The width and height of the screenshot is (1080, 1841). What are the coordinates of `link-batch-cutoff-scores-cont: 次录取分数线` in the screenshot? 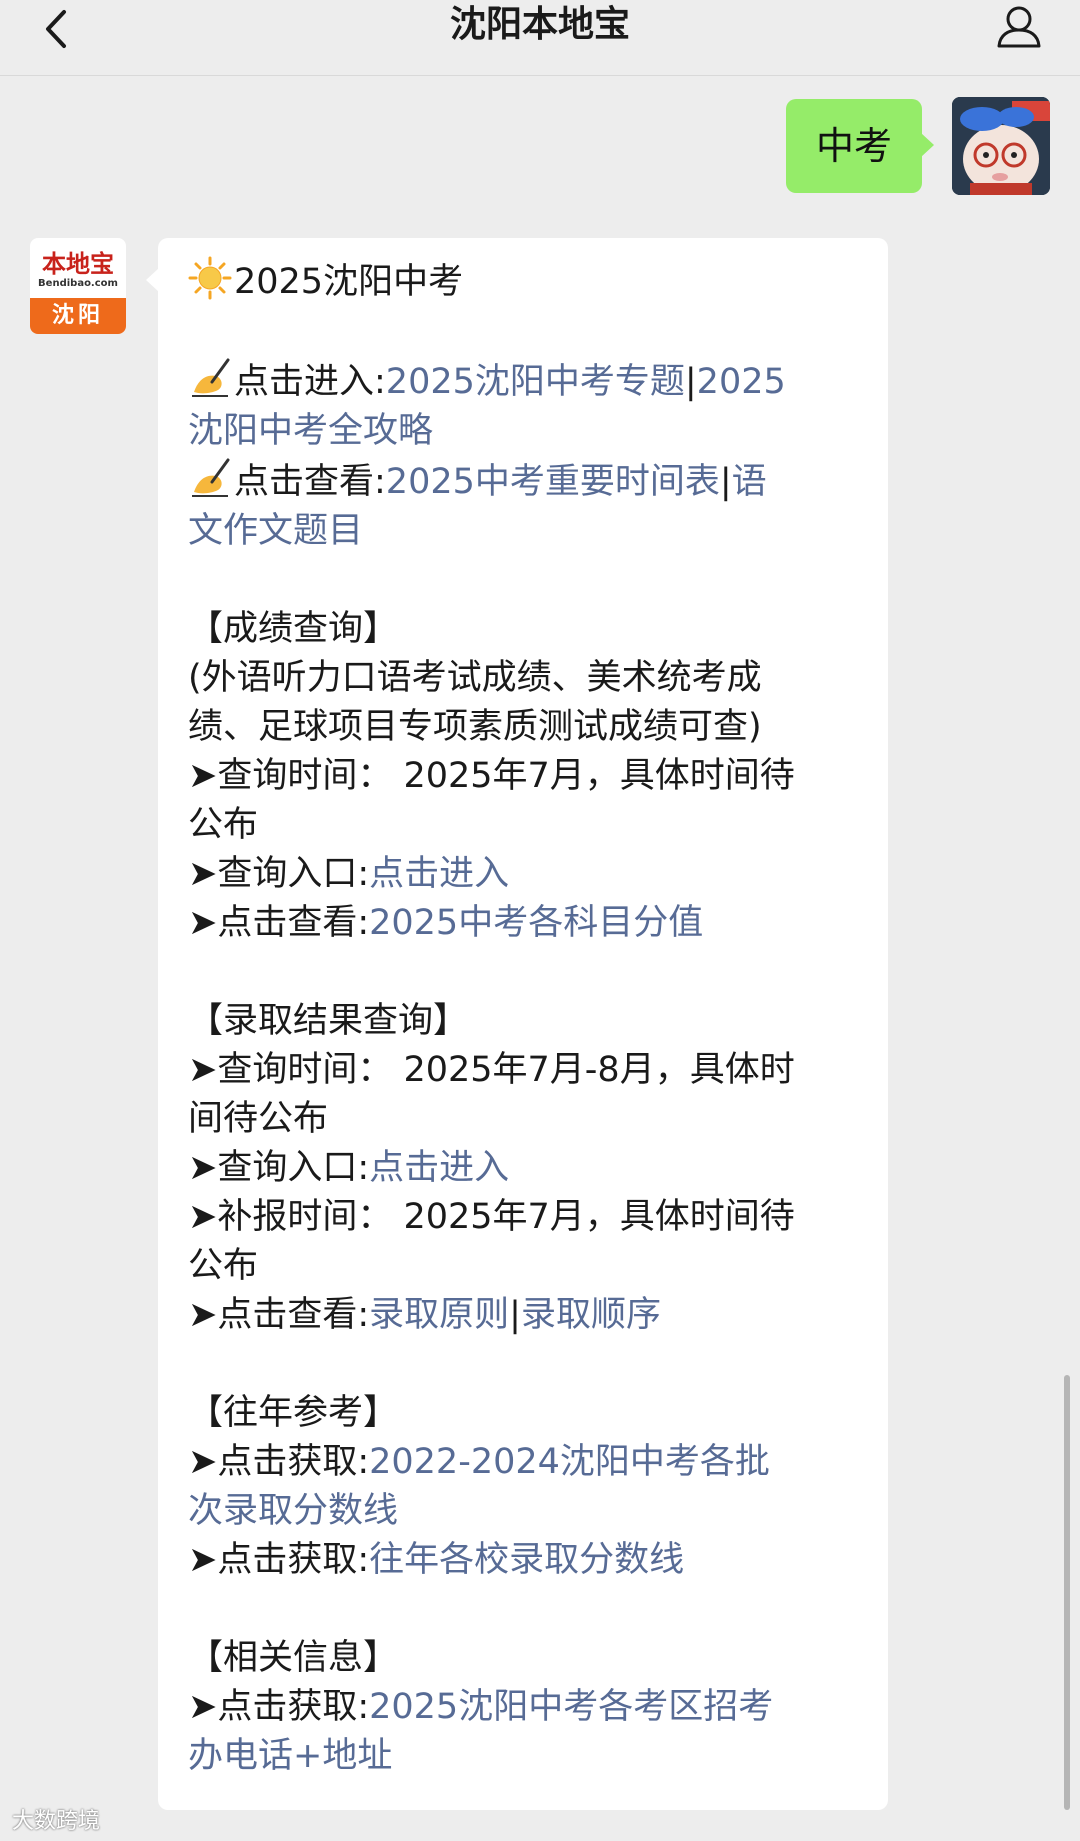 It's located at (524, 1511).